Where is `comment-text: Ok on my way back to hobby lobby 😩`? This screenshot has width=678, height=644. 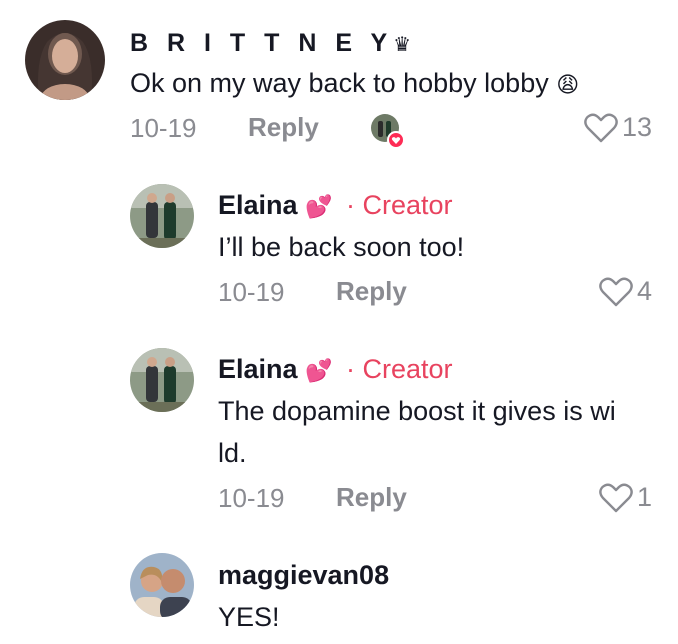 comment-text: Ok on my way back to hobby lobby 😩 is located at coordinates (354, 84).